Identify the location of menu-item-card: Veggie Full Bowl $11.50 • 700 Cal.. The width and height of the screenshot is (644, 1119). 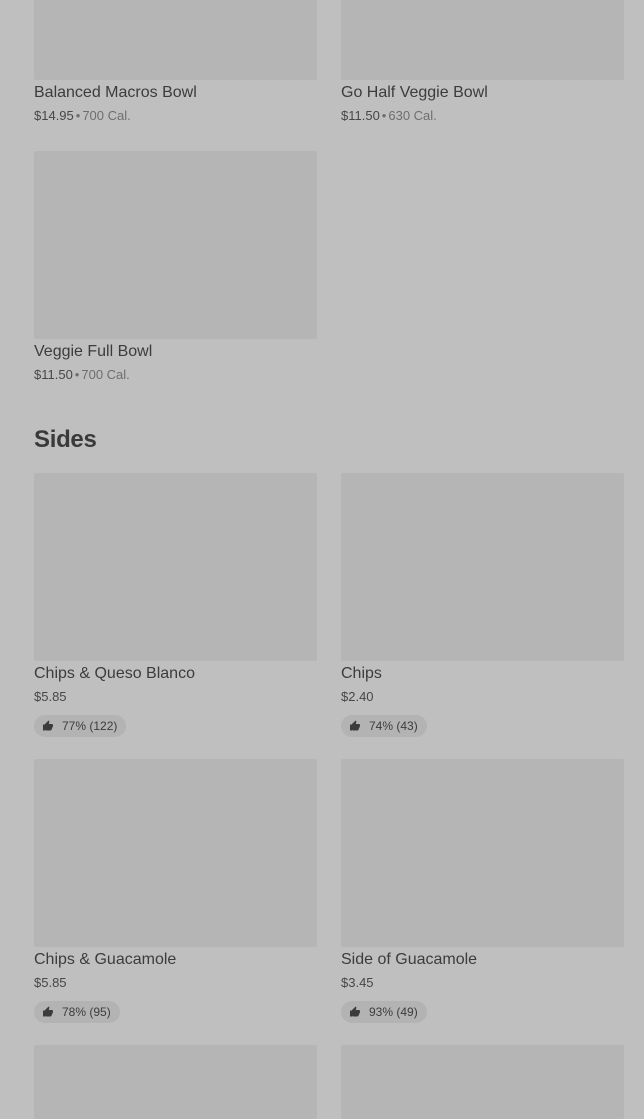
(175, 266).